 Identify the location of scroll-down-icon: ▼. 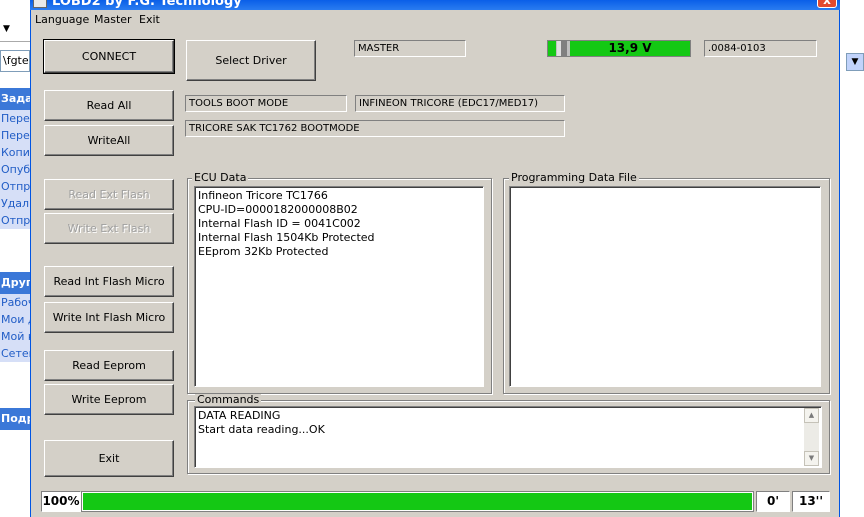
(811, 458).